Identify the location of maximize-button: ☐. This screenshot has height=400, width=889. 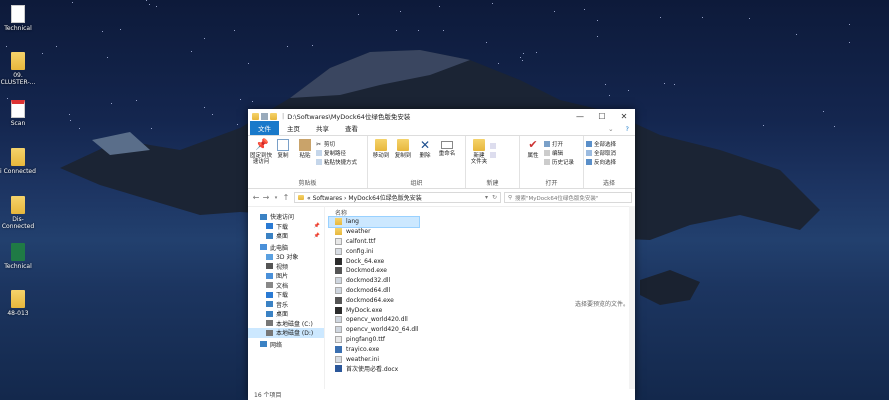
(602, 116).